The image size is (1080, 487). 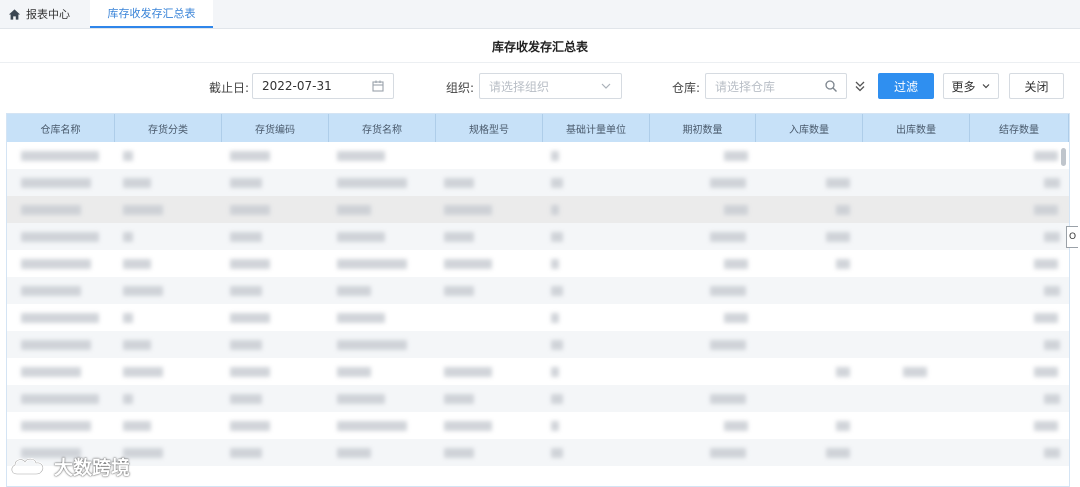 I want to click on org-label: 组织:, so click(x=460, y=88).